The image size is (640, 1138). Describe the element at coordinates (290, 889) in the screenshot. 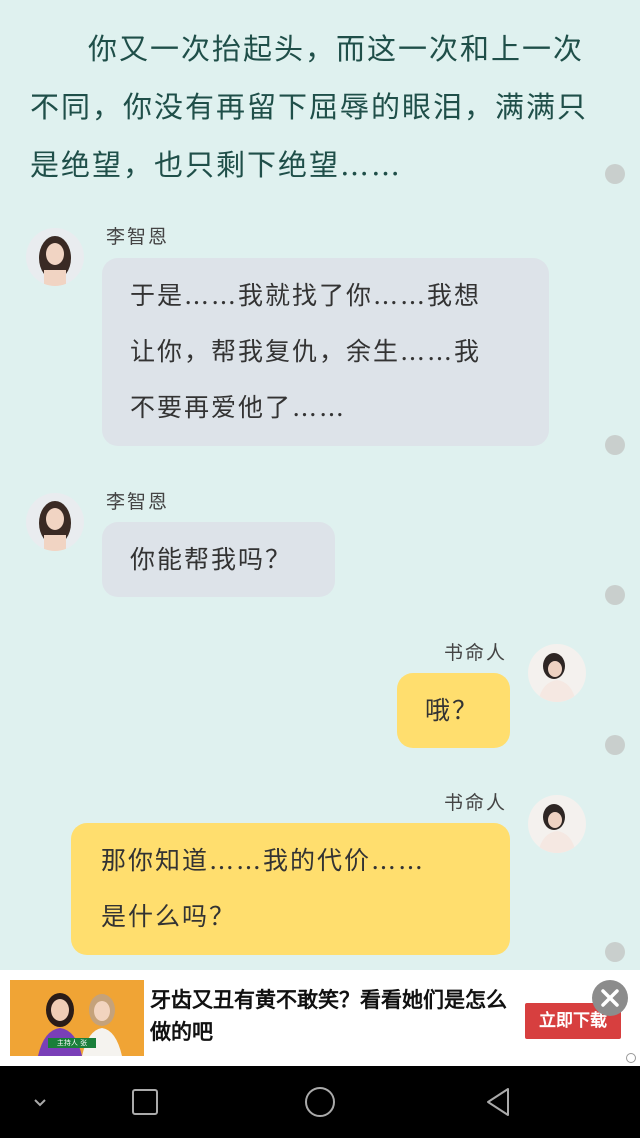

I see `message-bubble: 那你知道……我的代价…… 是什么吗？` at that location.